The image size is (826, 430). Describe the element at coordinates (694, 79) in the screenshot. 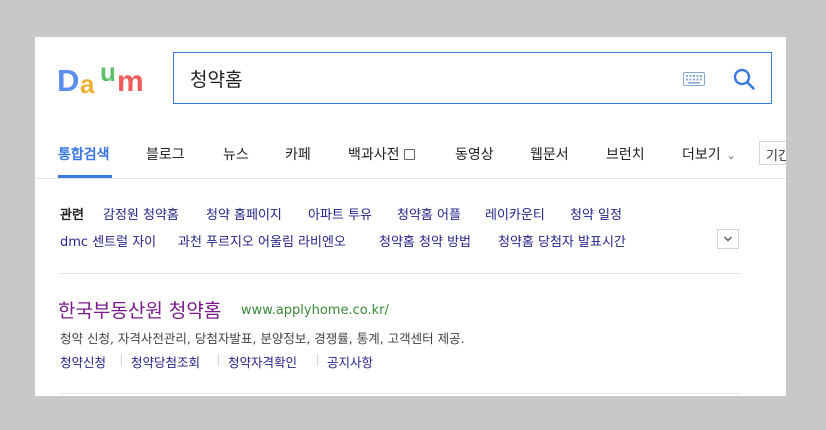

I see `keyboard-icon` at that location.